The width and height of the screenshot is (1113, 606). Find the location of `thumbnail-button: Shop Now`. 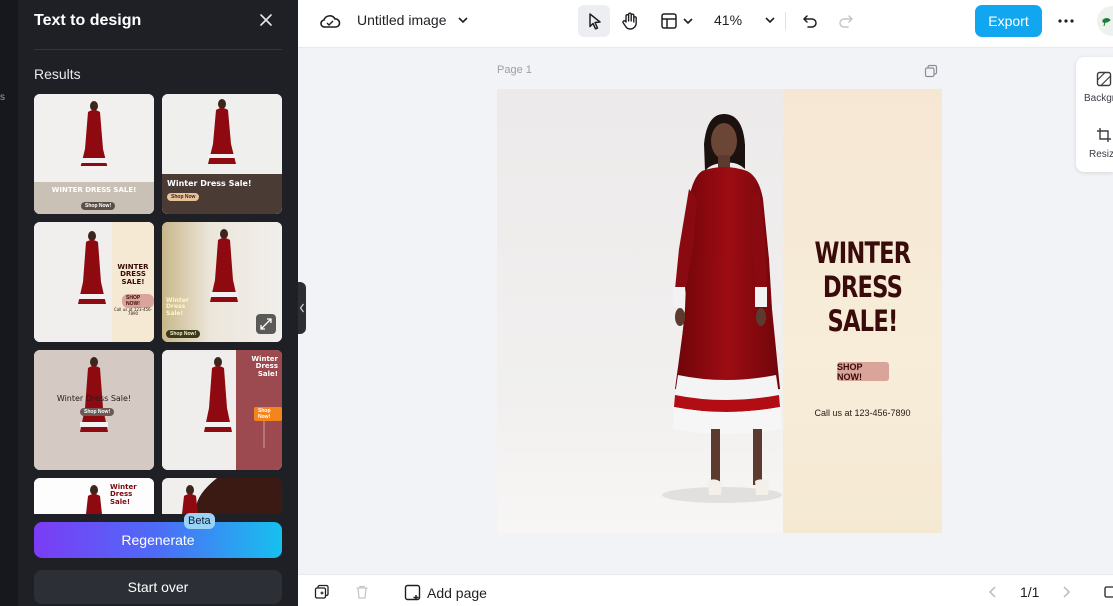

thumbnail-button: Shop Now is located at coordinates (183, 197).